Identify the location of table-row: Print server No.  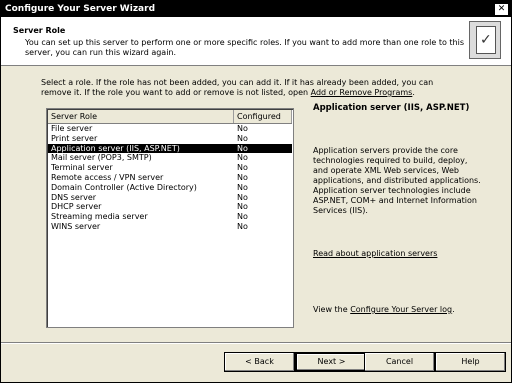
(170, 139).